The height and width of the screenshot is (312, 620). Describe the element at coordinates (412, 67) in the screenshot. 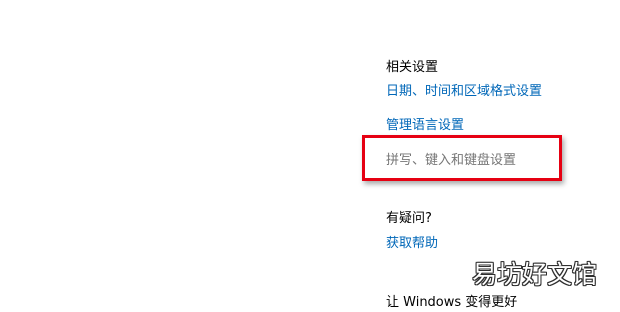

I see `related-settings-title: 相关设置` at that location.